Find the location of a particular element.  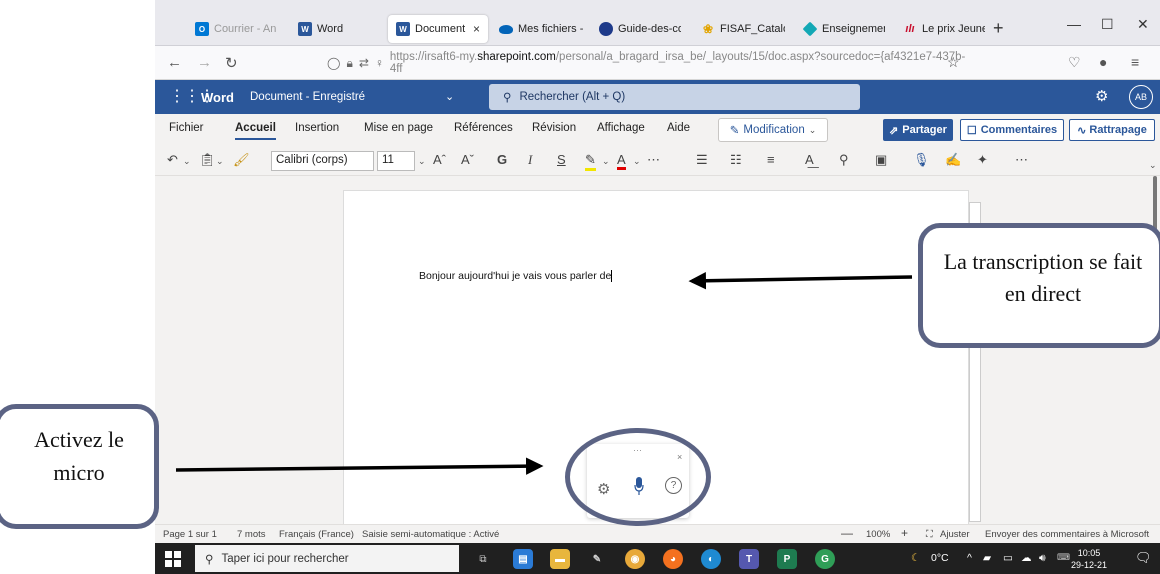

catch-up-button: ∿ Rattrapage is located at coordinates (1112, 130).